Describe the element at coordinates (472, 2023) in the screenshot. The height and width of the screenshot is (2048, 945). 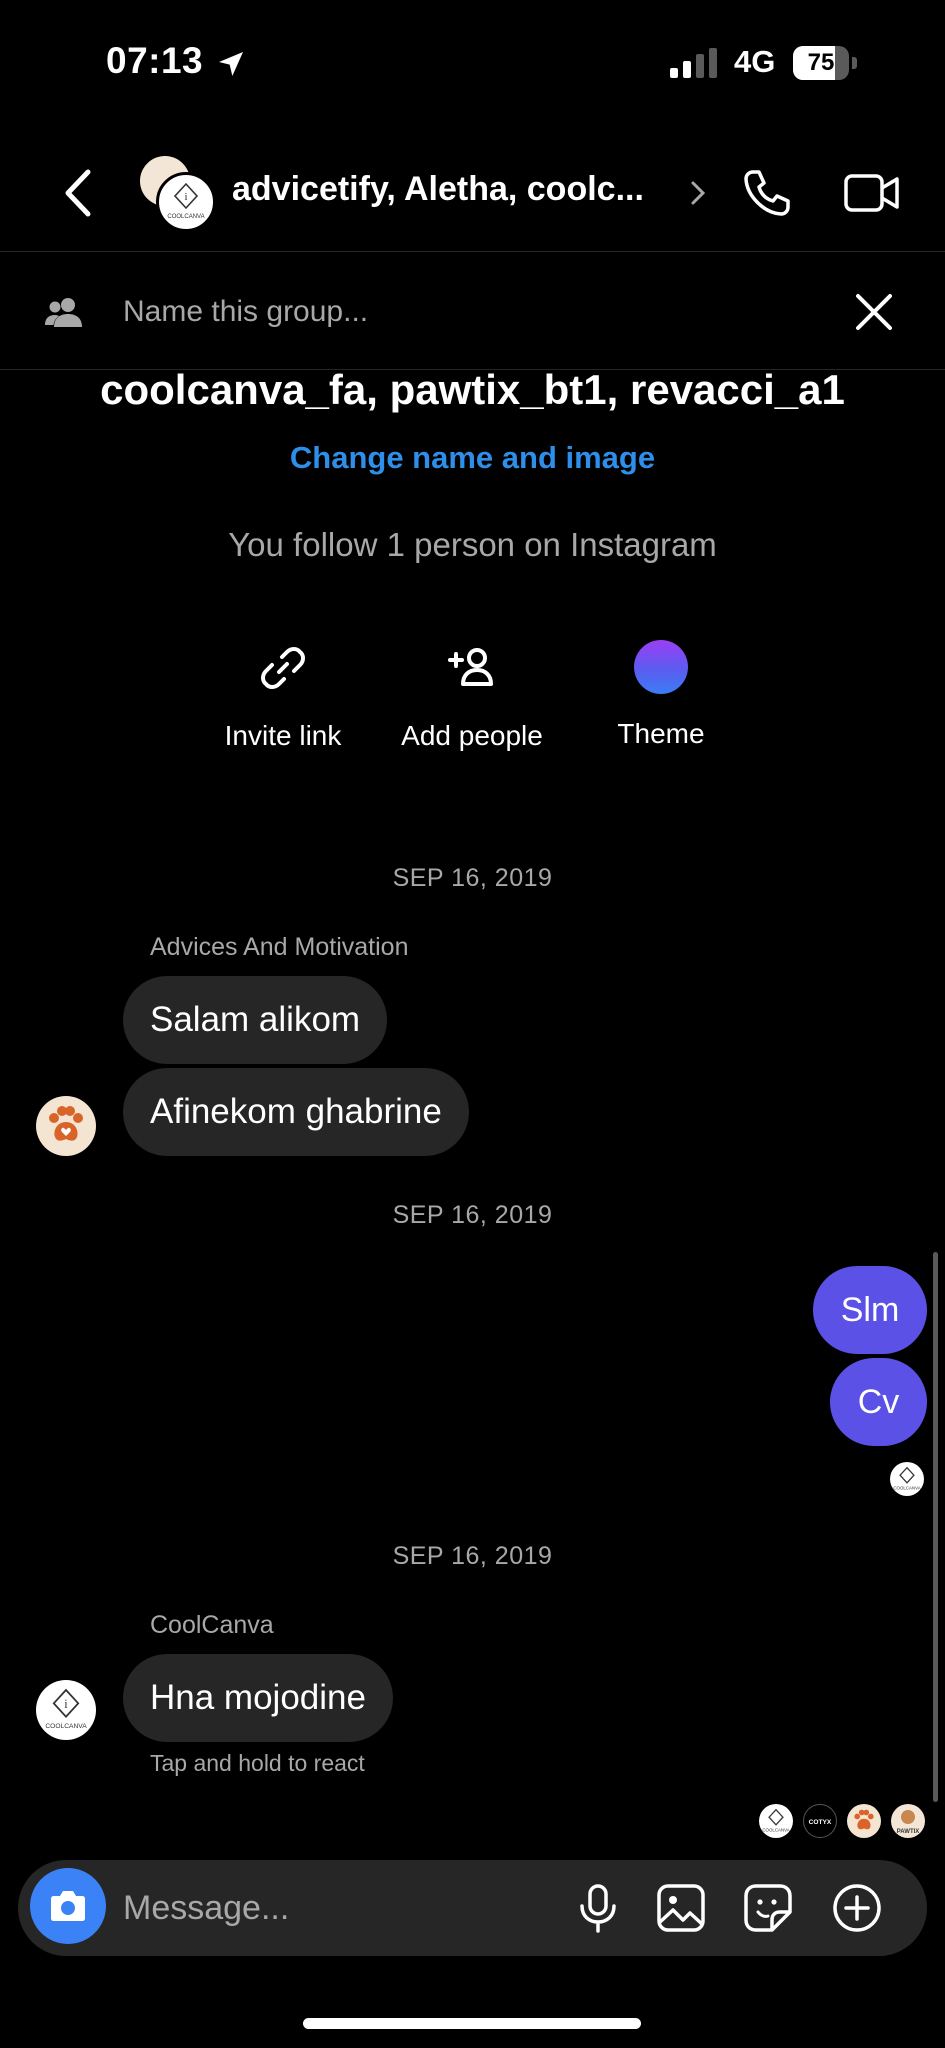
I see `home-indicator` at that location.